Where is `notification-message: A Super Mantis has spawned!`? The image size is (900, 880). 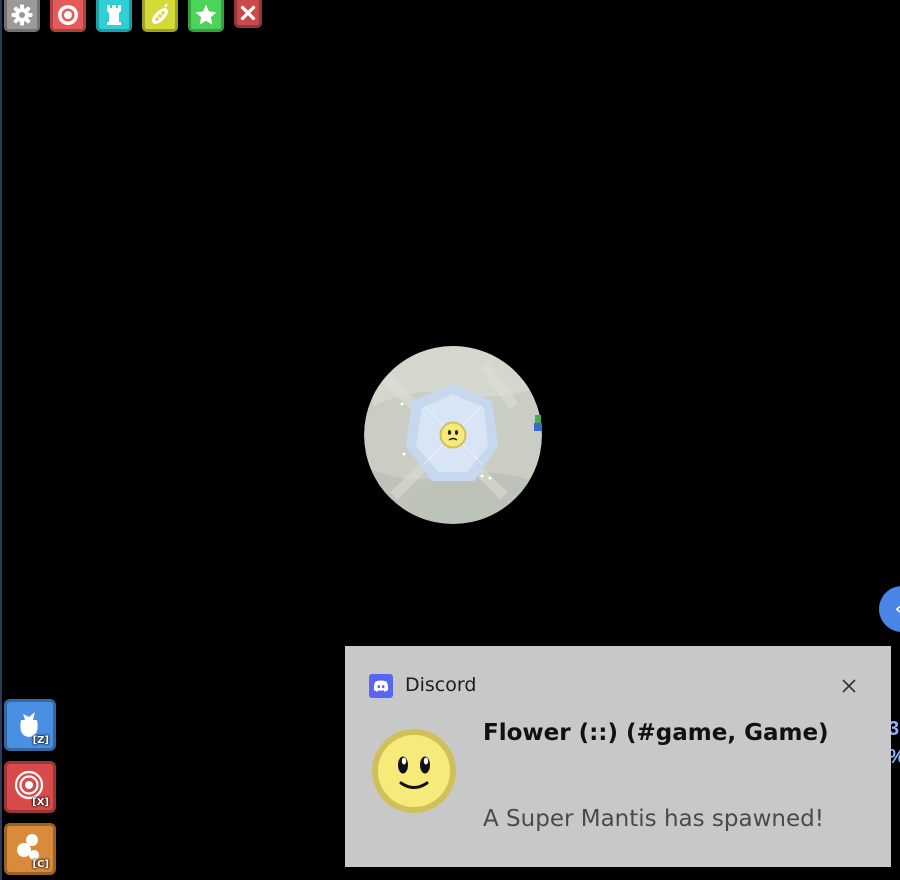 notification-message: A Super Mantis has spawned! is located at coordinates (653, 819).